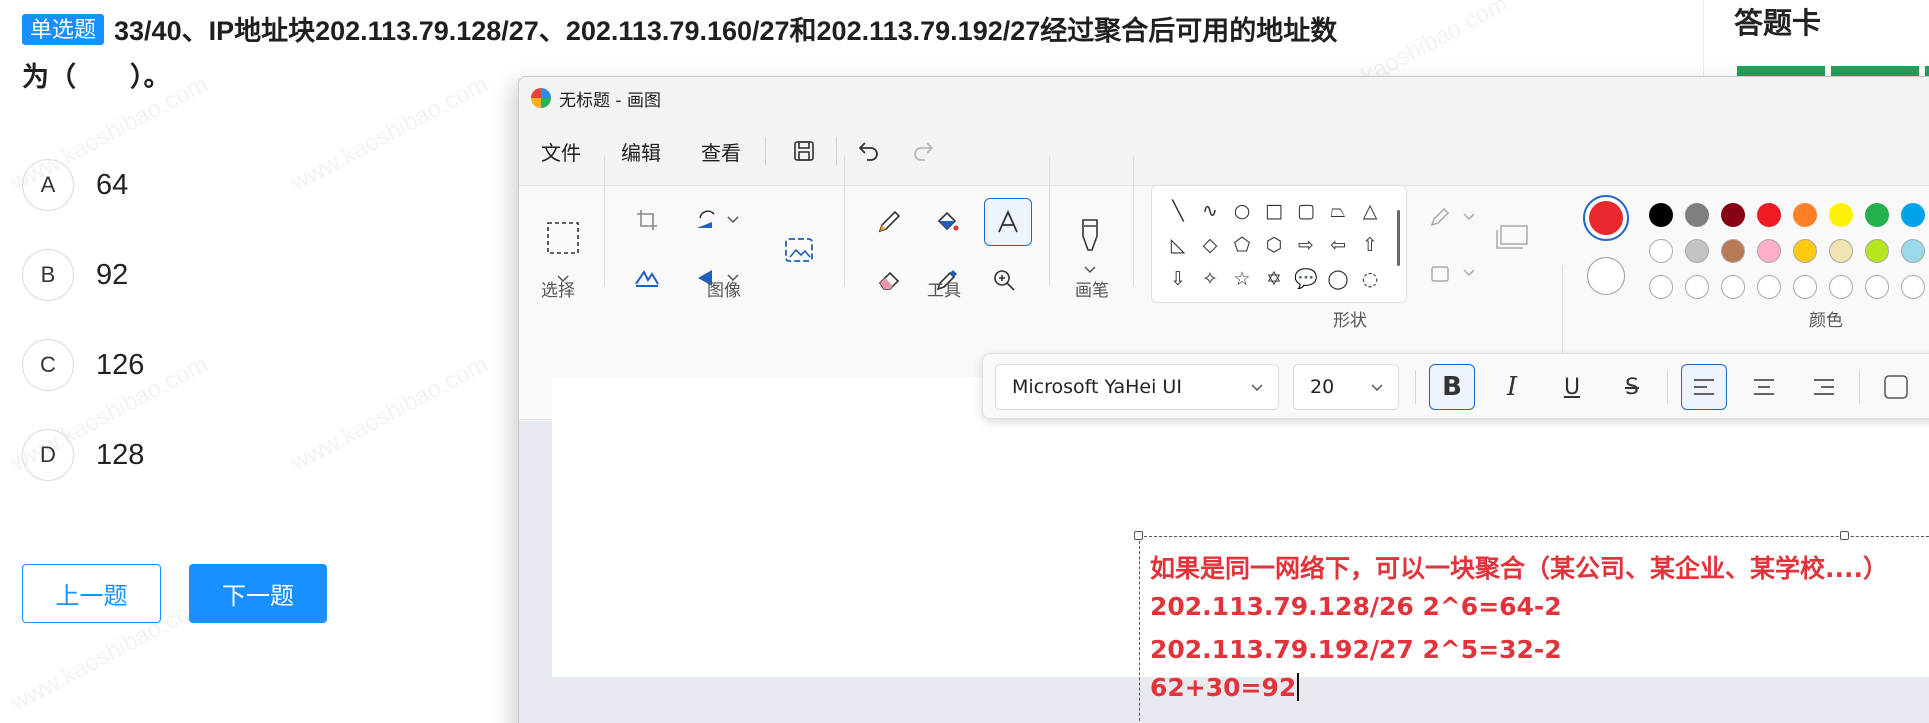 The width and height of the screenshot is (1929, 723). Describe the element at coordinates (1338, 245) in the screenshot. I see `shape-option: ⇦` at that location.